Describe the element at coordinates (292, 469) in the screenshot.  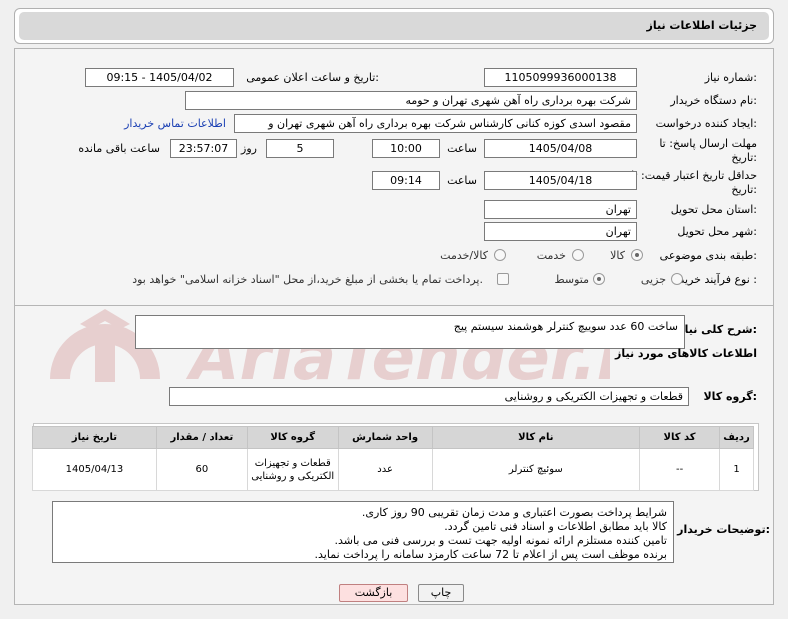
I see `cell-group: قطعات و تجهیزات الکتریکی و روشنایی` at that location.